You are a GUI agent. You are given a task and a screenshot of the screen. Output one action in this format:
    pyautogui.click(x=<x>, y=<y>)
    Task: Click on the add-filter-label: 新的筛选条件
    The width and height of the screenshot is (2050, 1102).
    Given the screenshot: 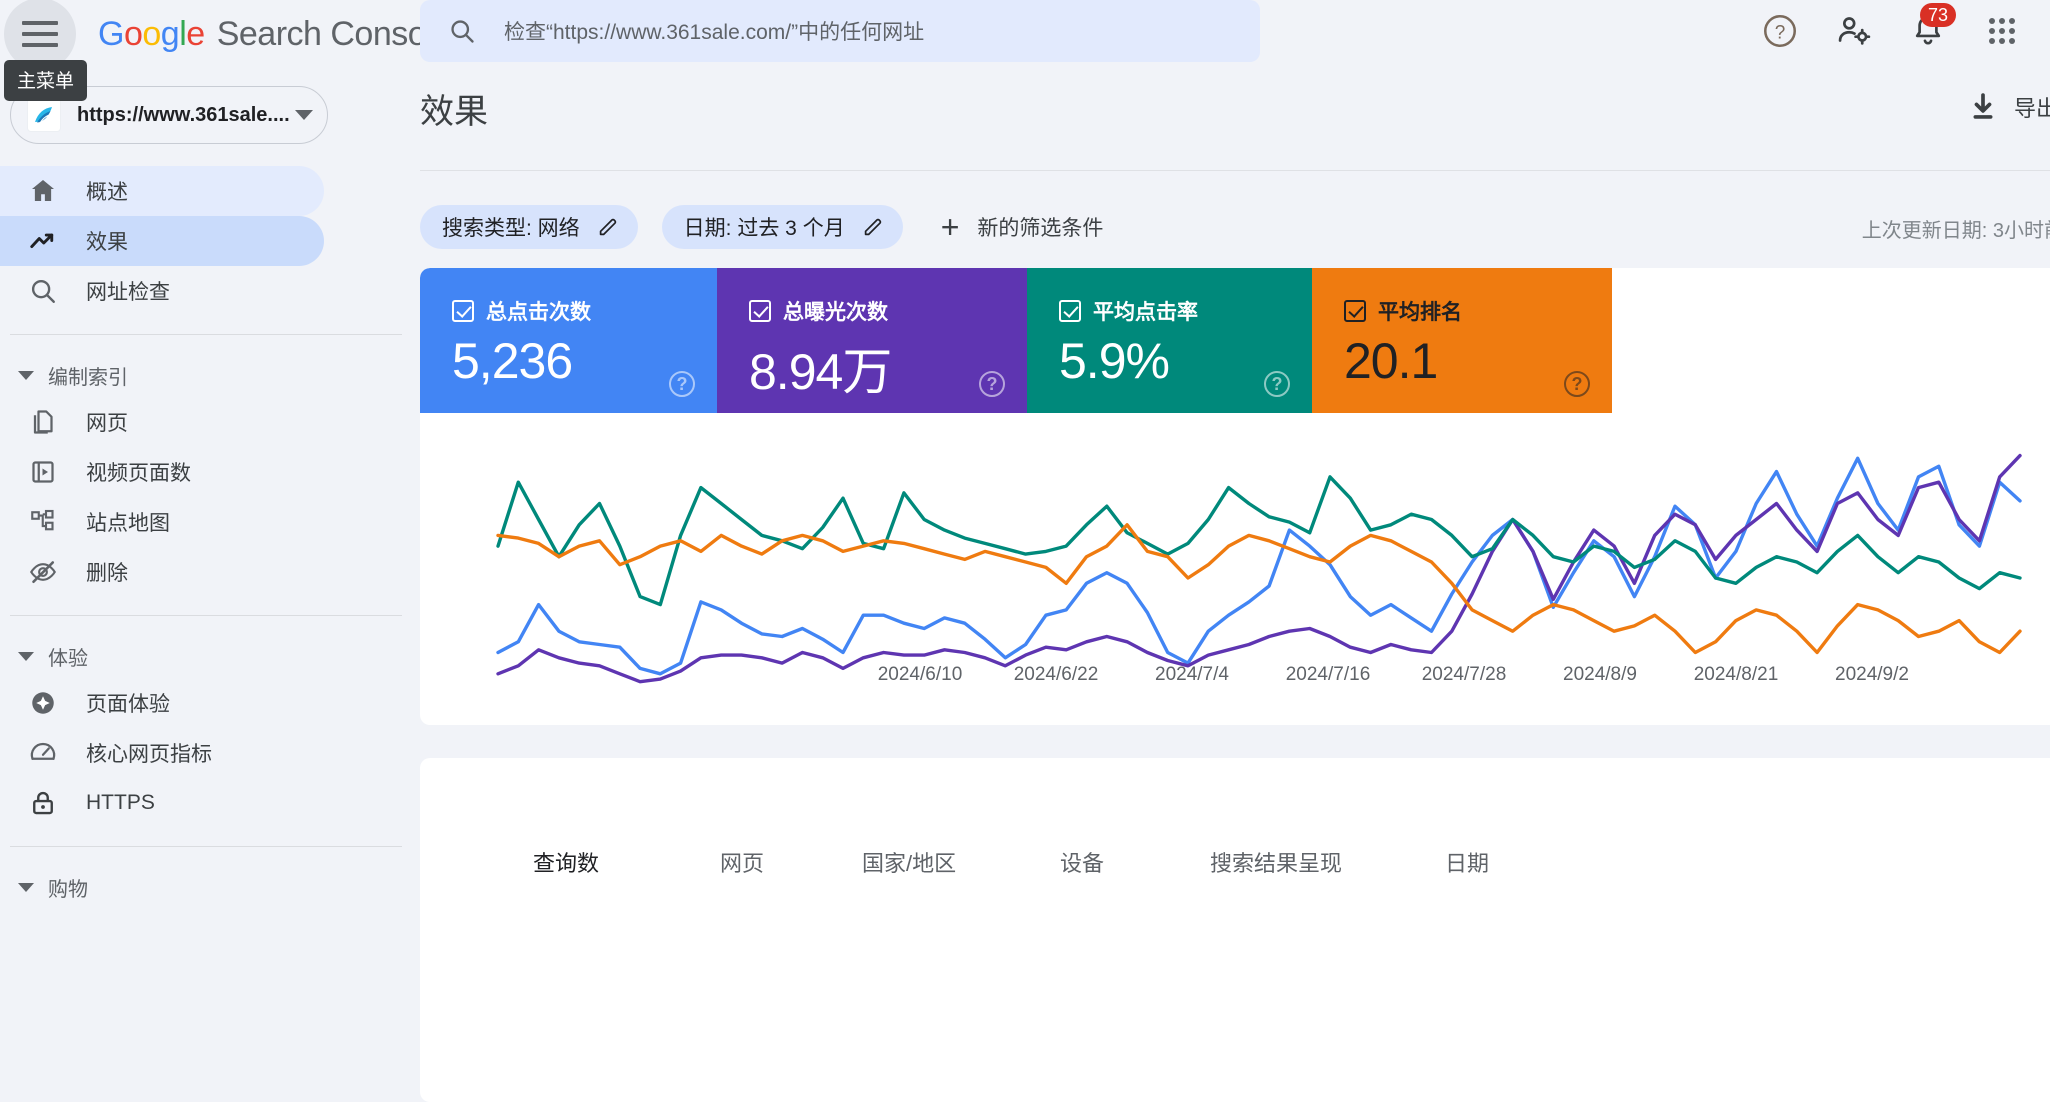 What is the action you would take?
    pyautogui.click(x=1040, y=228)
    